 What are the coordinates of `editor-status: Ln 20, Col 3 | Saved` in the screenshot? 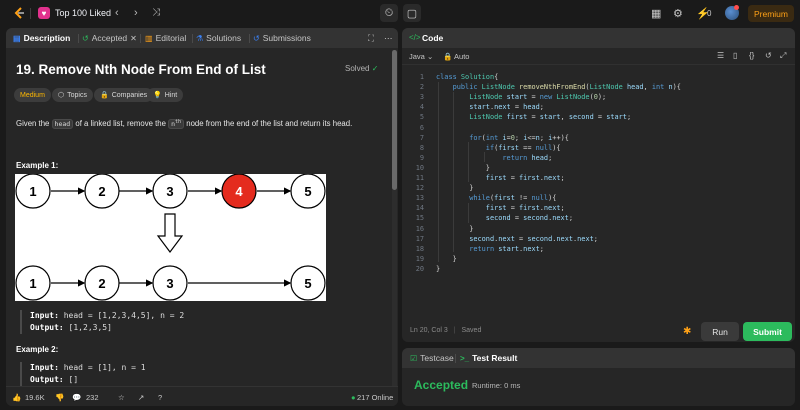 It's located at (446, 330).